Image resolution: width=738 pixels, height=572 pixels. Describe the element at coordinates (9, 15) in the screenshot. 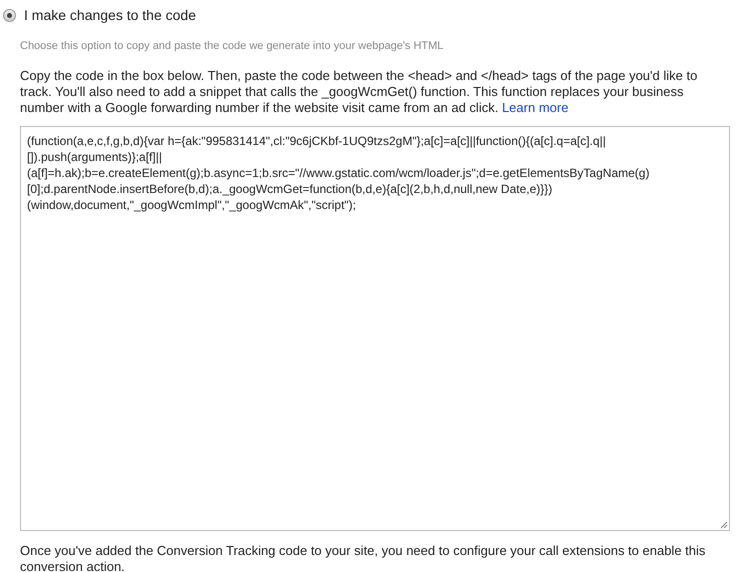

I see `radio-button` at that location.